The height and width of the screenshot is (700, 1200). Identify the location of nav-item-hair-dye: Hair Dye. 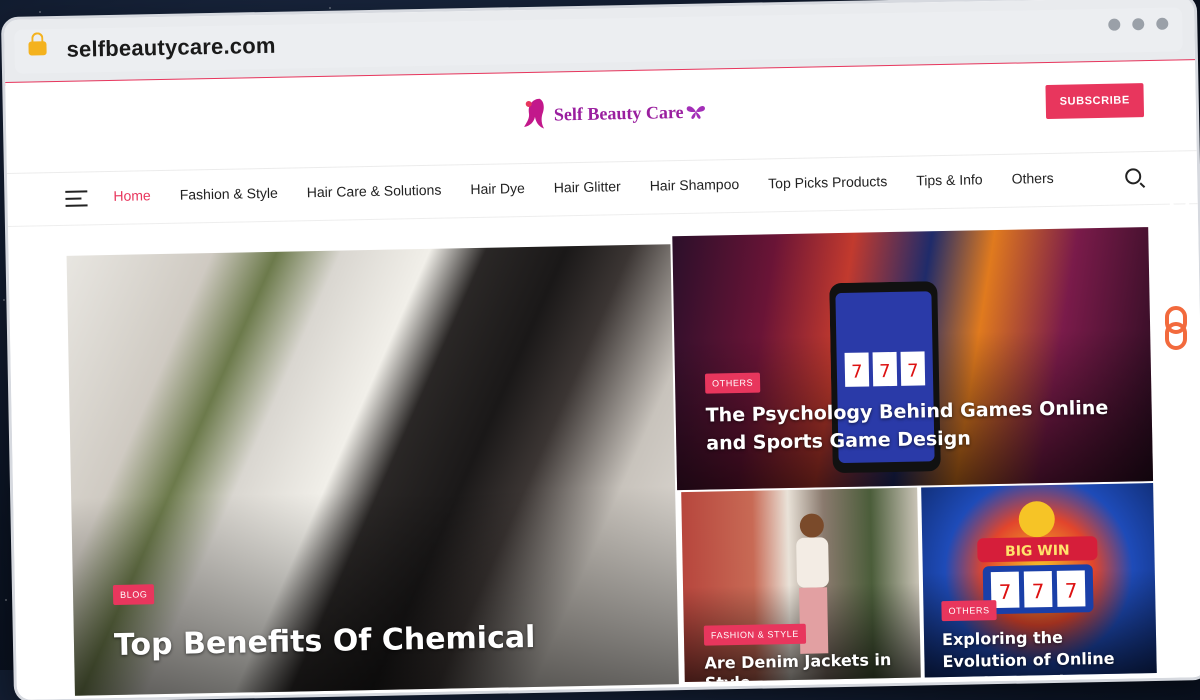
(497, 188).